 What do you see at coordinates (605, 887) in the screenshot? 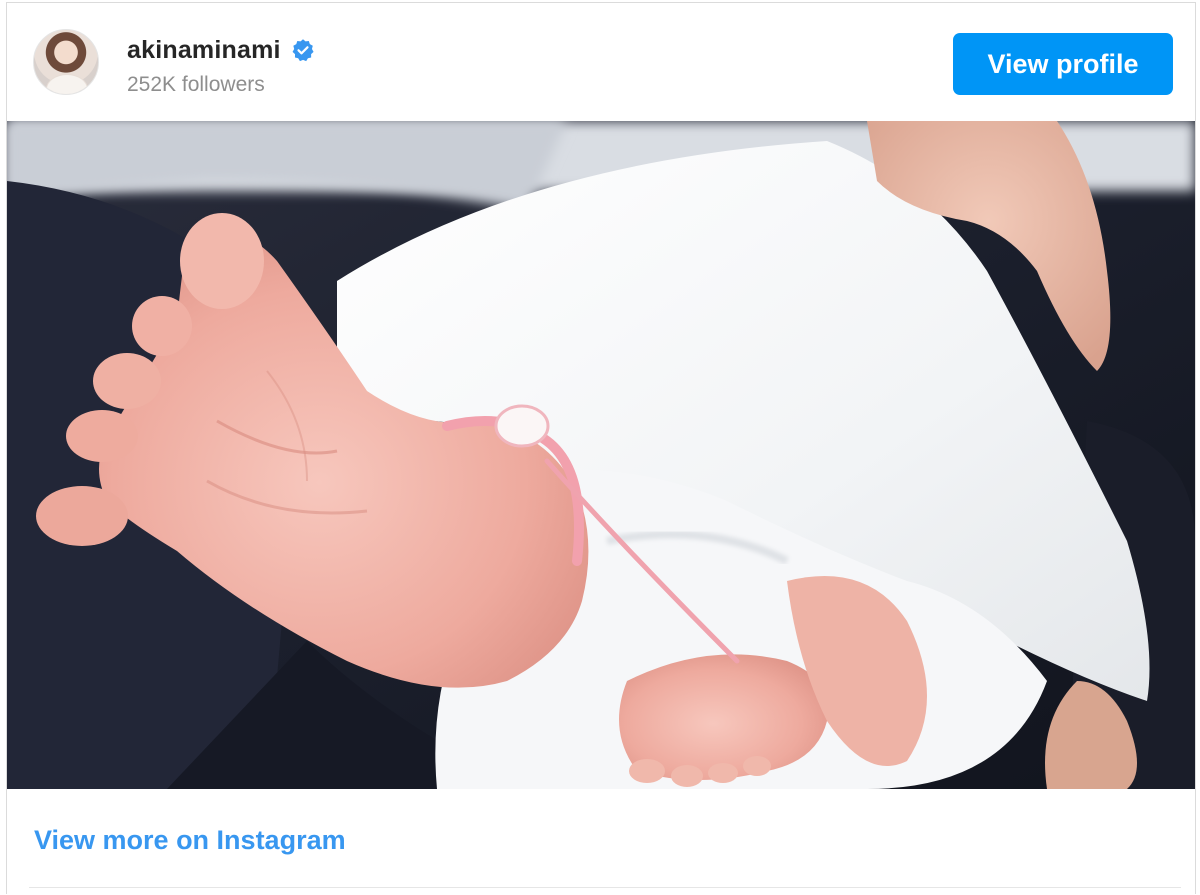
I see `divider` at bounding box center [605, 887].